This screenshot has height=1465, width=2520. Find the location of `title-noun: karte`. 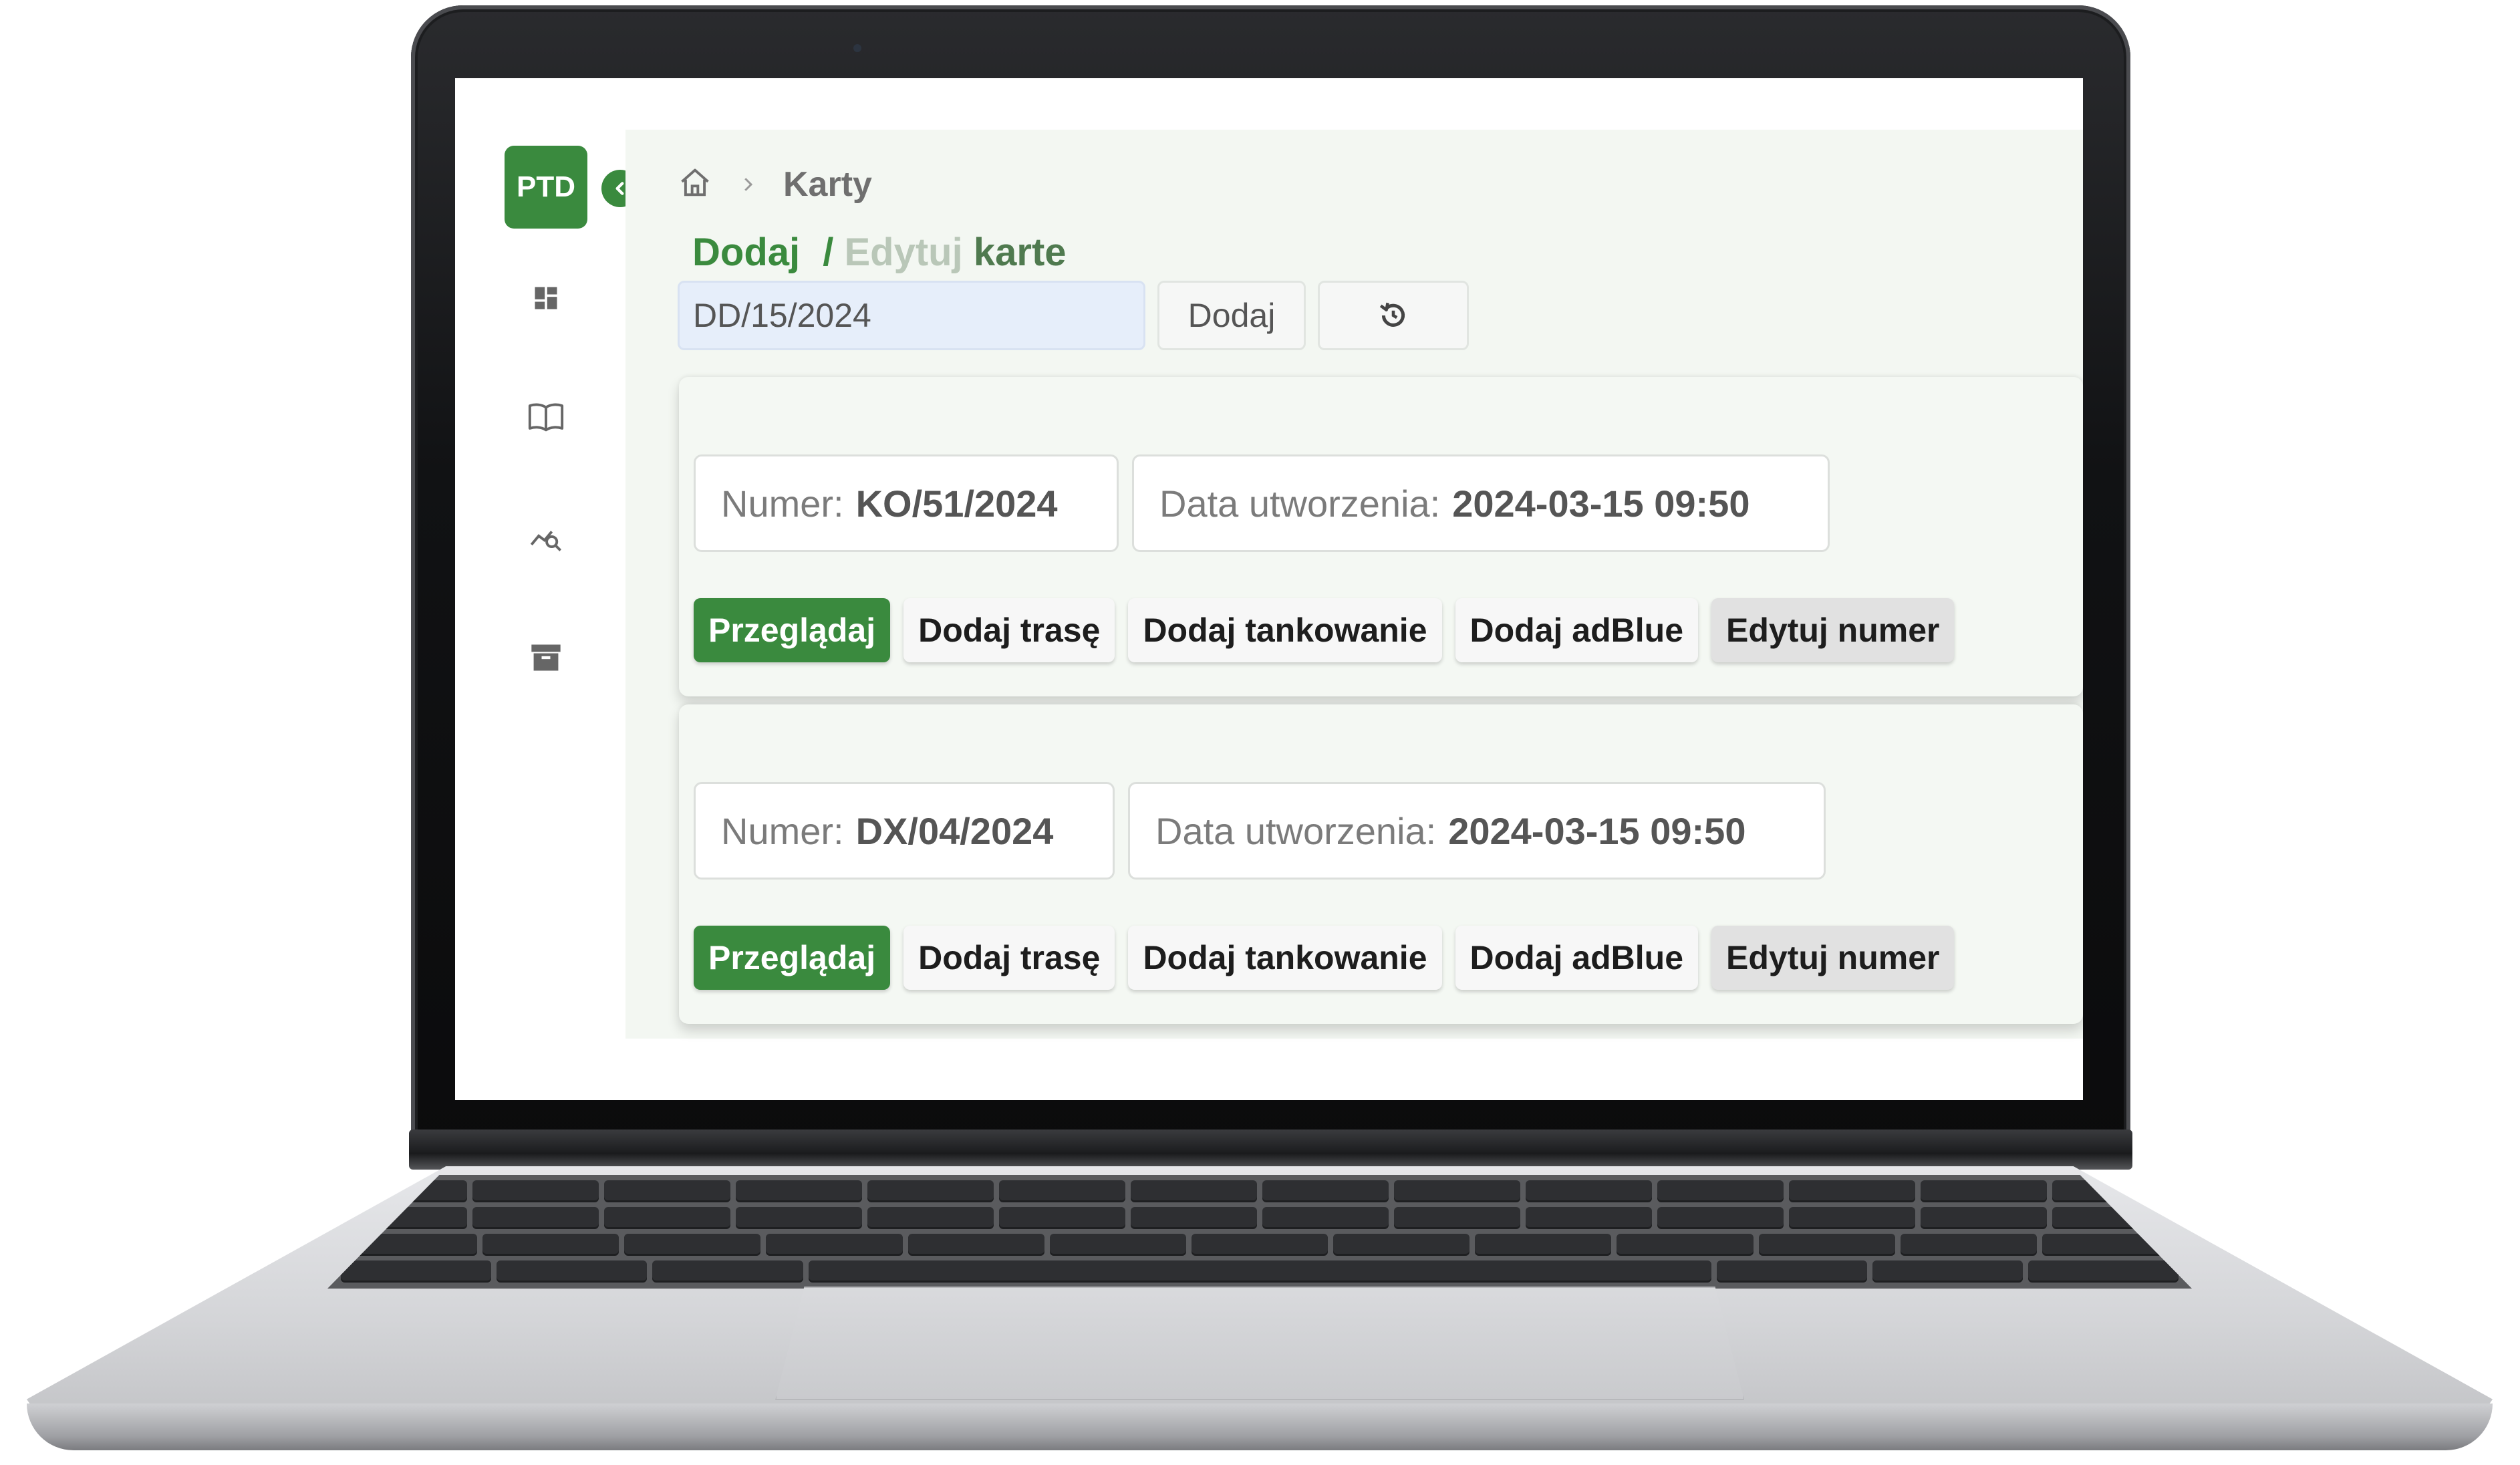

title-noun: karte is located at coordinates (1020, 253).